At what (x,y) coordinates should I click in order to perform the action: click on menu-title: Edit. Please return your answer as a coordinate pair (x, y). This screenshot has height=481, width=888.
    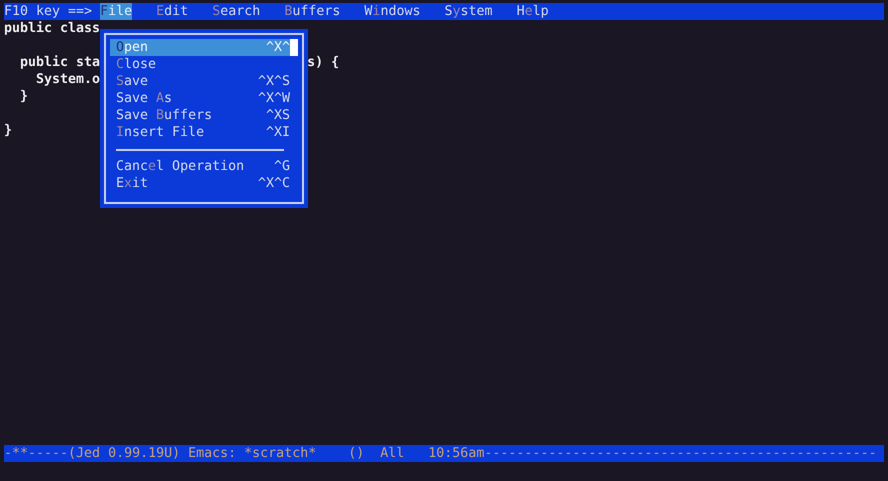
    Looking at the image, I should click on (172, 11).